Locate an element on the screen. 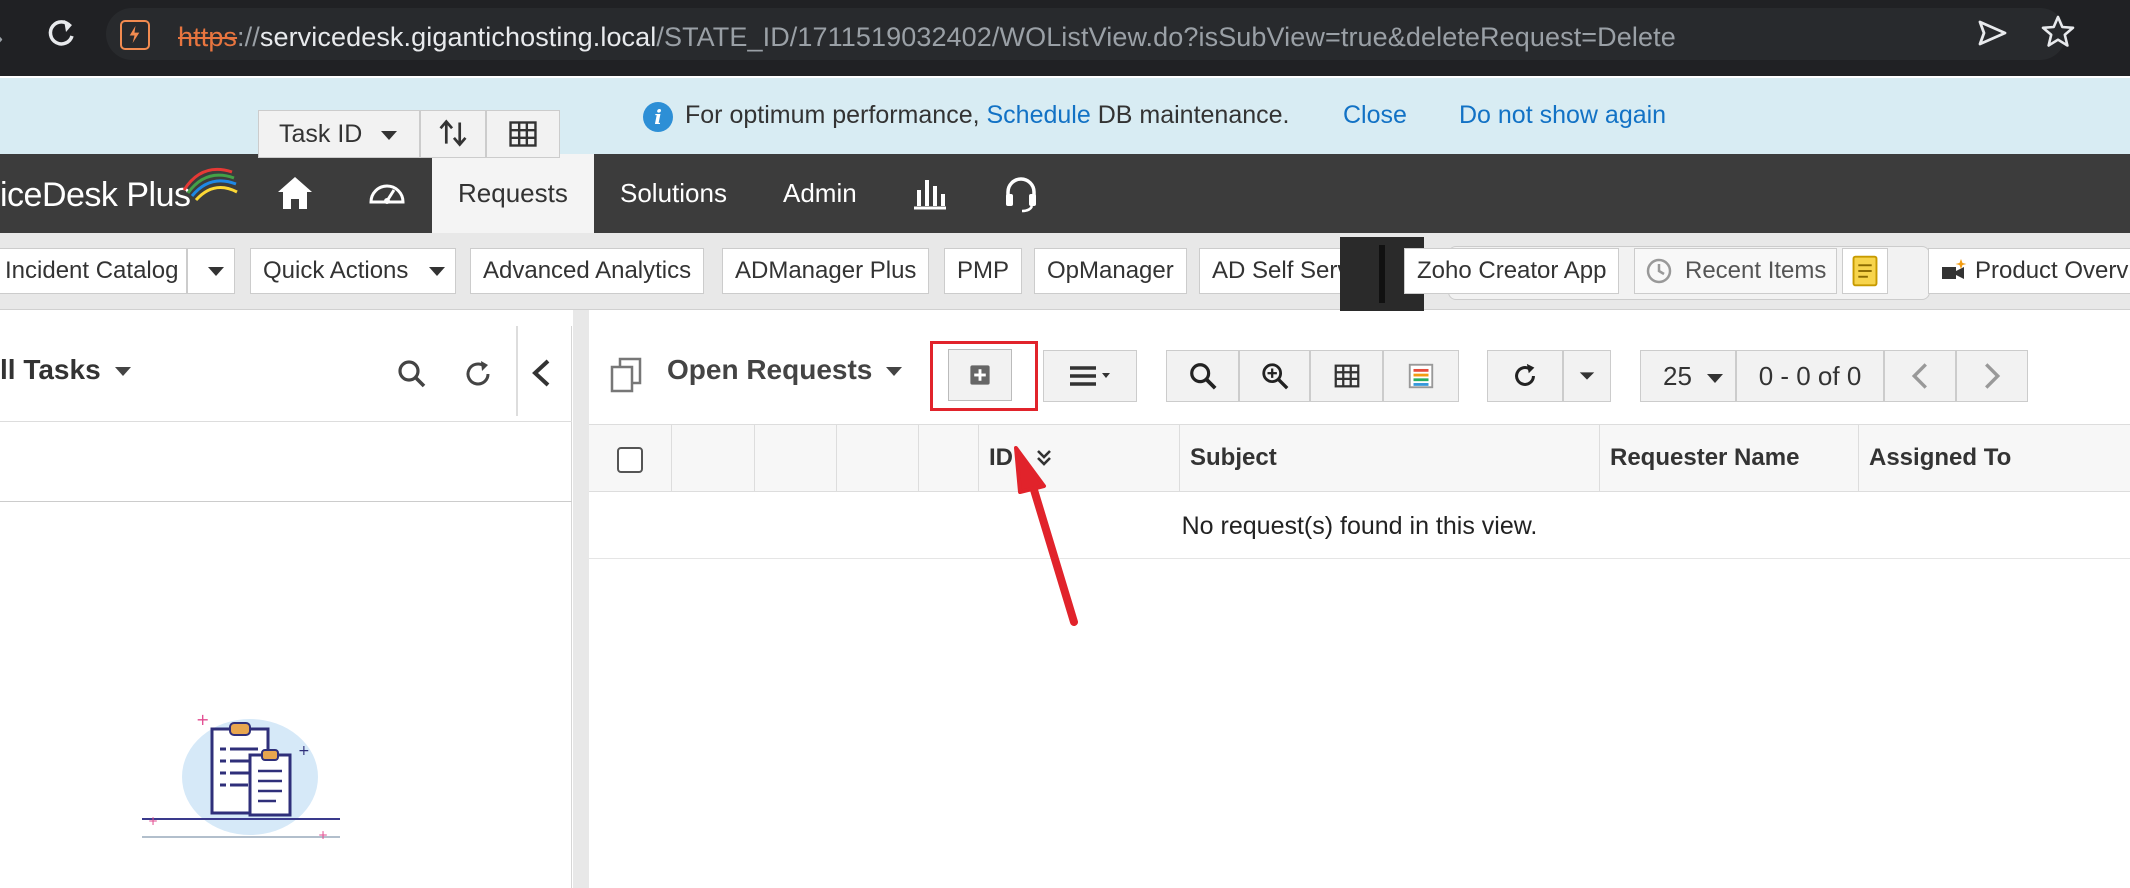 This screenshot has height=888, width=2130. info-icon: i is located at coordinates (658, 117).